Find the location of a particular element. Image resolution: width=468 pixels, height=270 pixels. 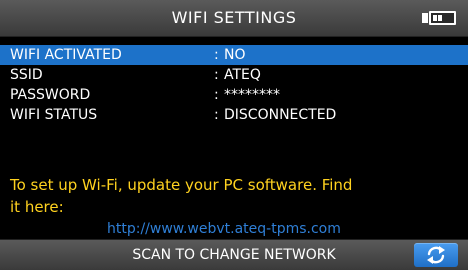

setting-row-wifi-status: WIFI STATUS : DISCONNECTED is located at coordinates (234, 115).